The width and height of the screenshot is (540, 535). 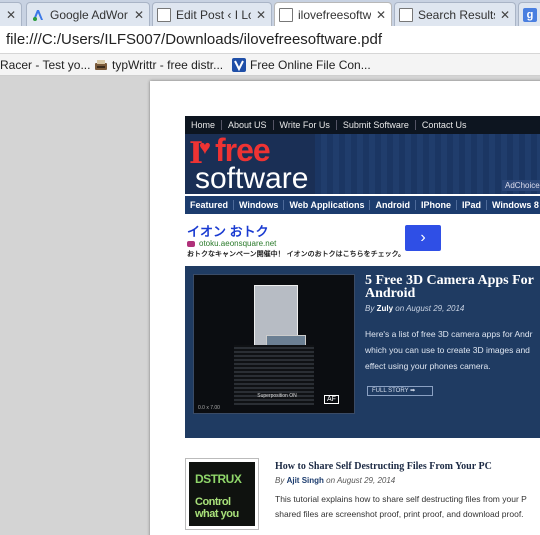 I want to click on post-by: By, so click(x=280, y=480).